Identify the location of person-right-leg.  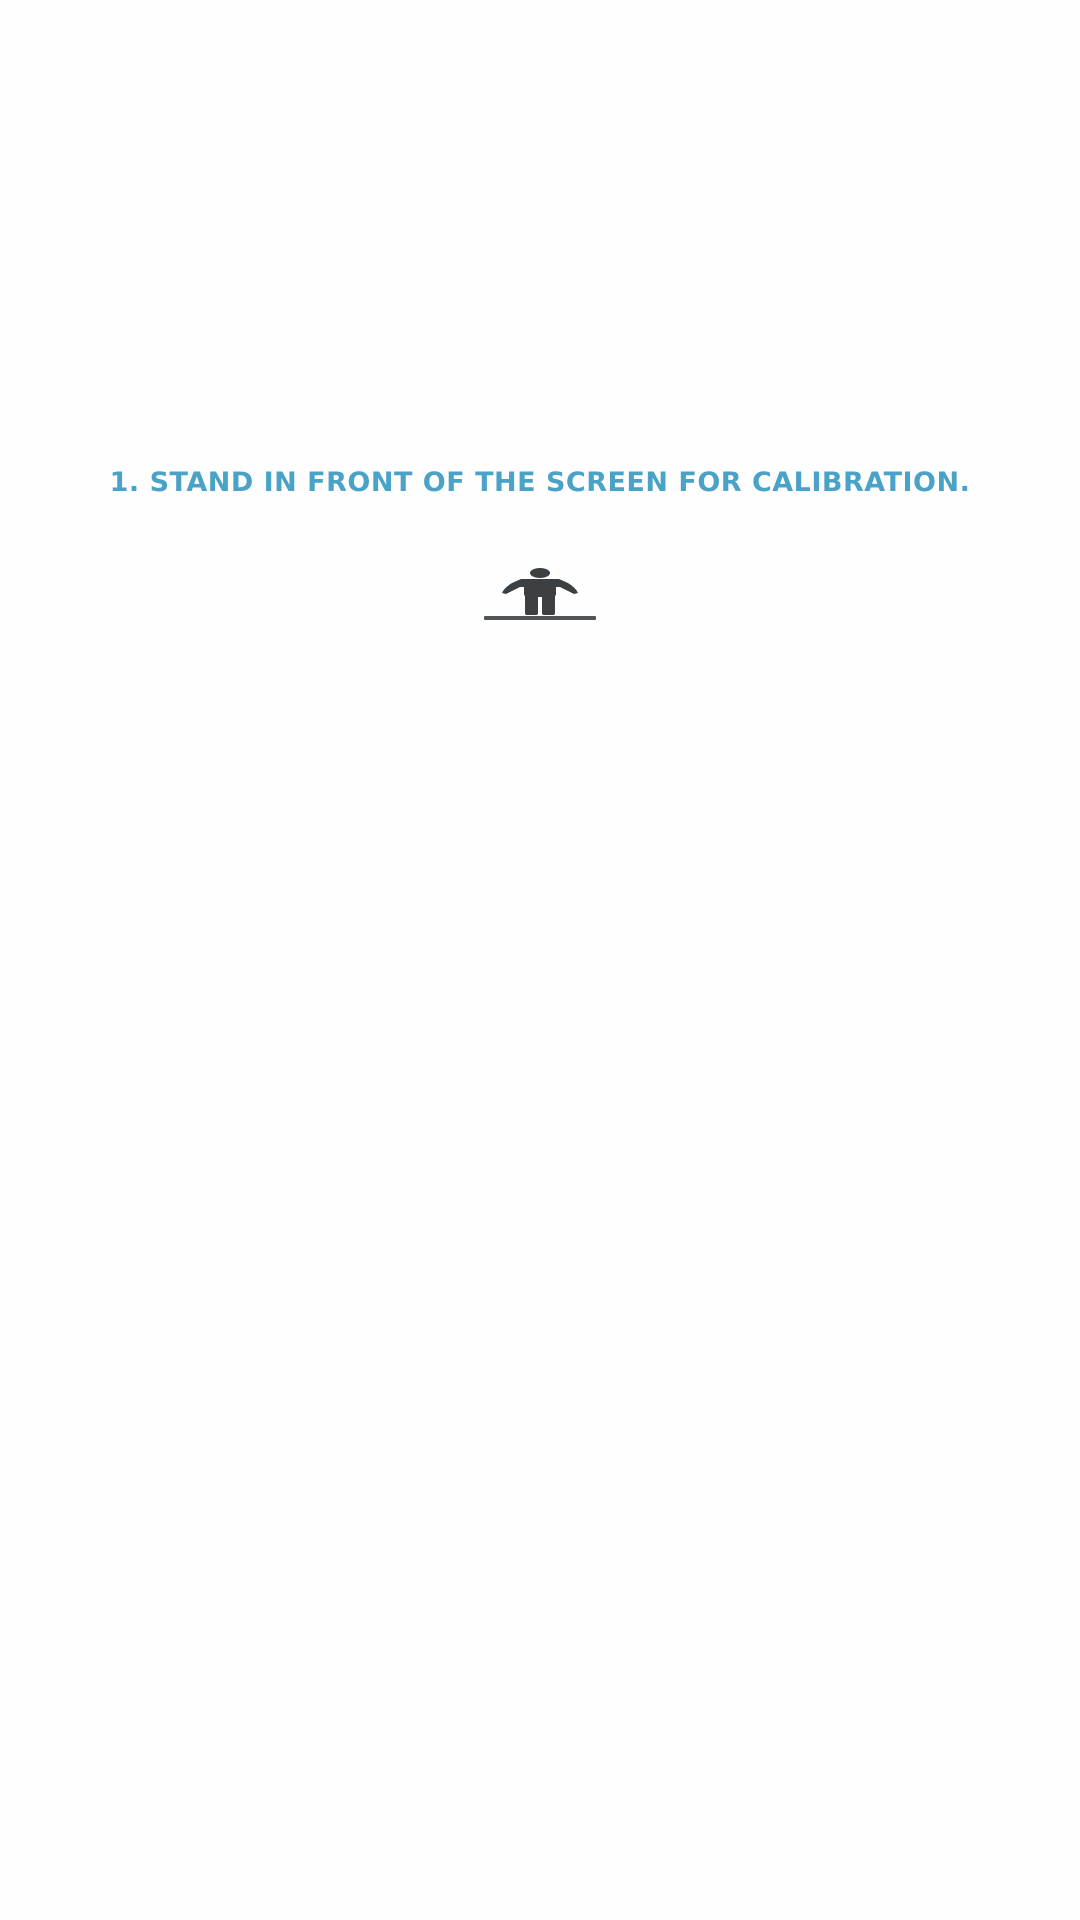
(548, 605).